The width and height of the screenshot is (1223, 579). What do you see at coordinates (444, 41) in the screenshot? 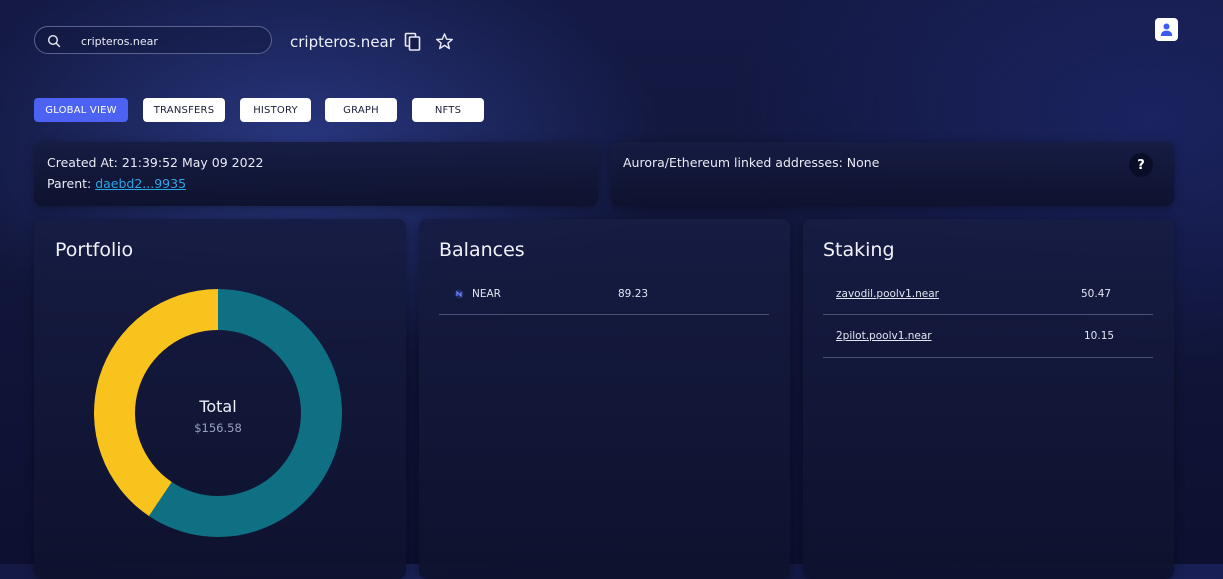
I see `star-icon` at bounding box center [444, 41].